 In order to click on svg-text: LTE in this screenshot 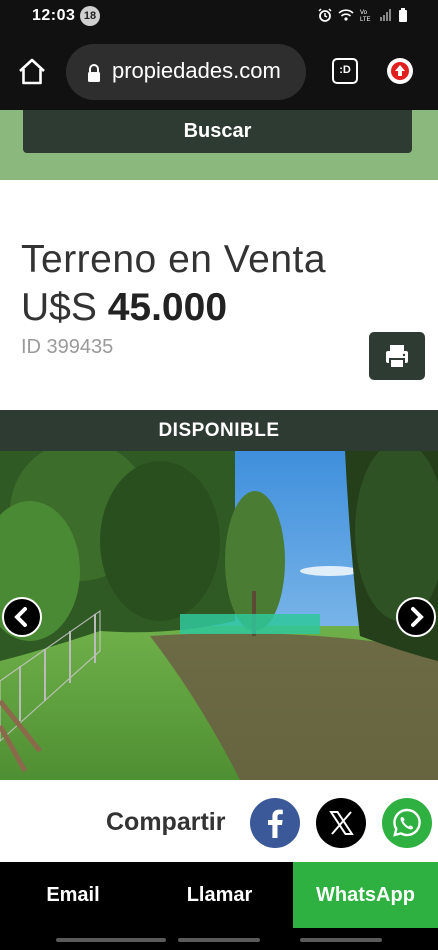, I will do `click(365, 19)`.